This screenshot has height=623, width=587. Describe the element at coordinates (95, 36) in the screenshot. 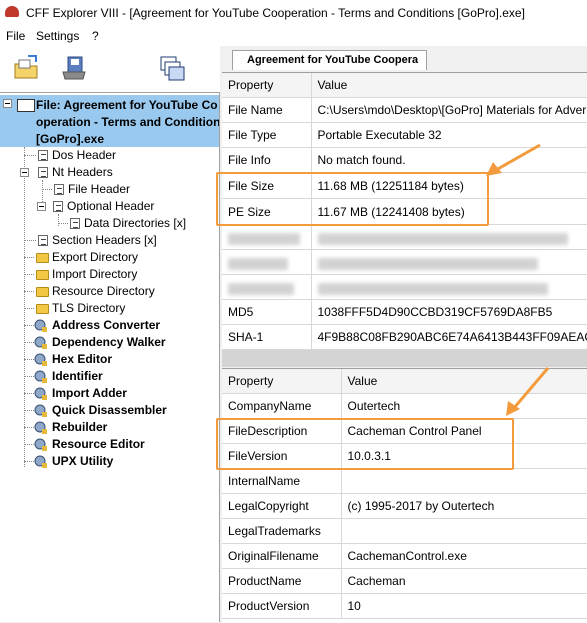

I see `menu-help: ?` at that location.